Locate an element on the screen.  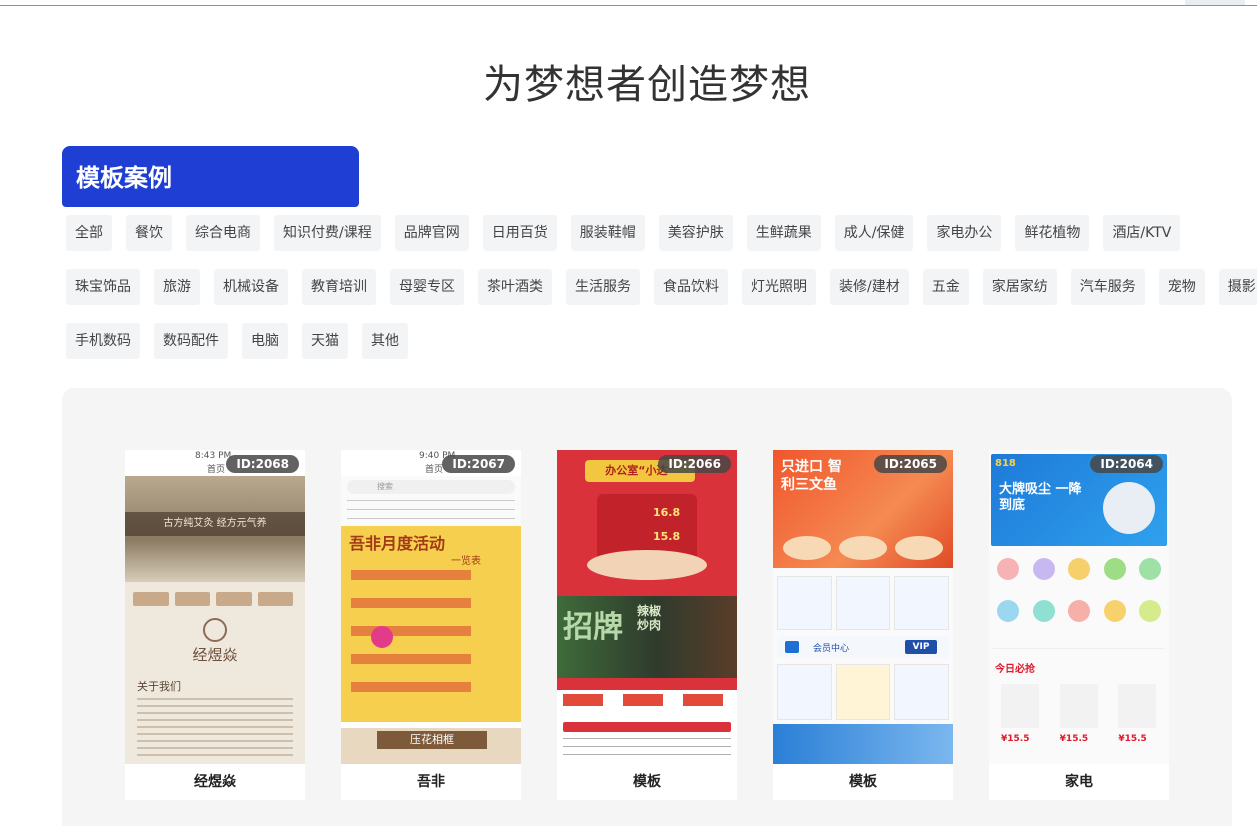
category-chip: 母婴专区 is located at coordinates (427, 287).